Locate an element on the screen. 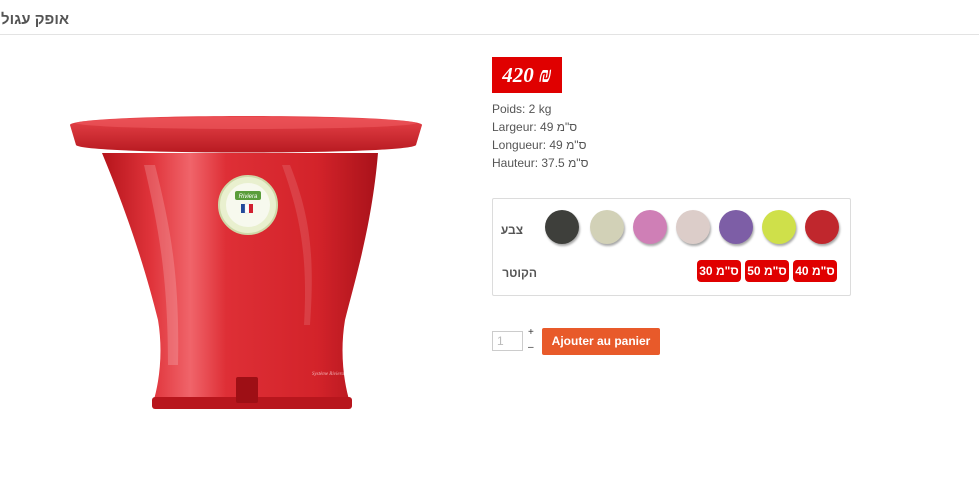 This screenshot has height=478, width=979. size-label: הקוטר is located at coordinates (519, 273).